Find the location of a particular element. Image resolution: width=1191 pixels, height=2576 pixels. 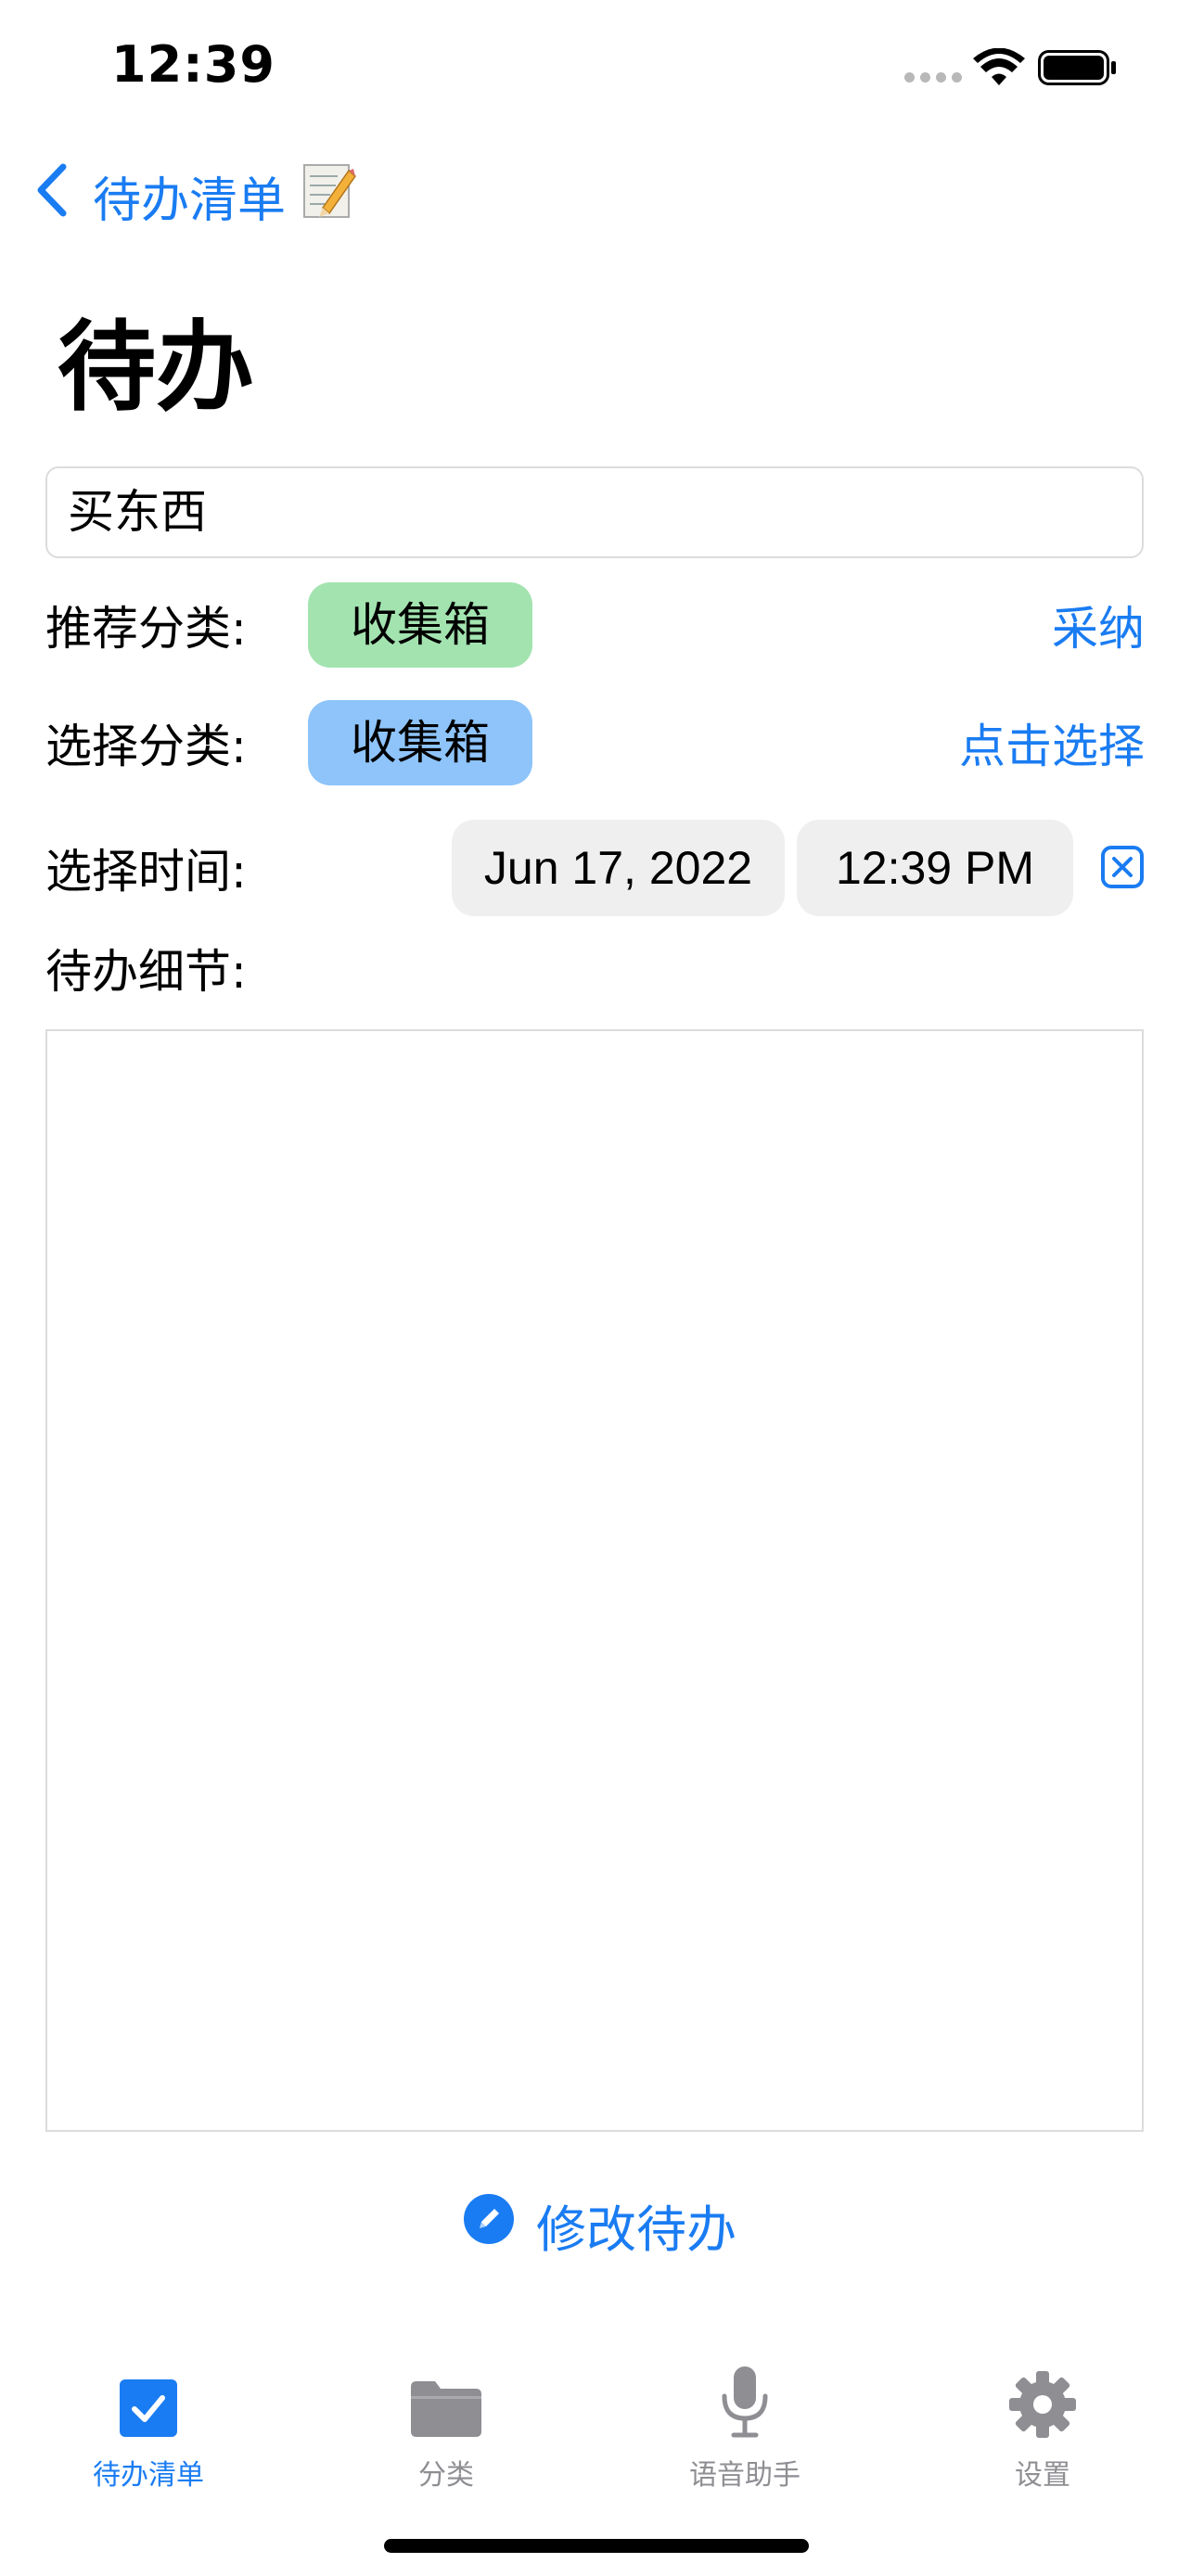

tab-label: 语音助手 is located at coordinates (744, 2475).